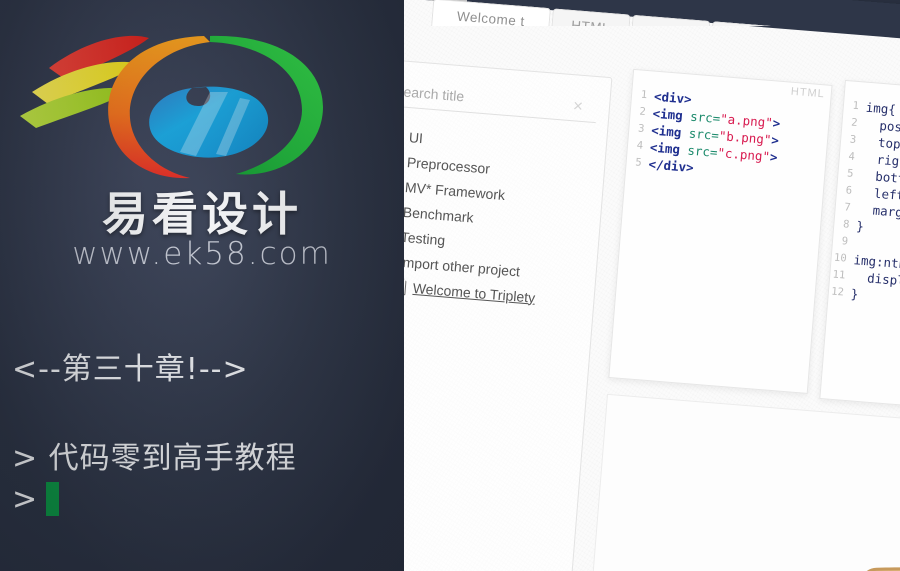 The height and width of the screenshot is (571, 900). I want to click on search-input, so click(497, 98).